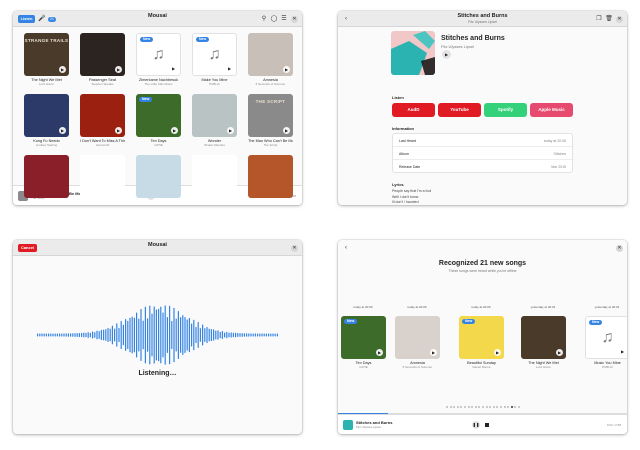 The width and height of the screenshot is (640, 450). I want to click on service-button-spotify: Spotify, so click(505, 110).